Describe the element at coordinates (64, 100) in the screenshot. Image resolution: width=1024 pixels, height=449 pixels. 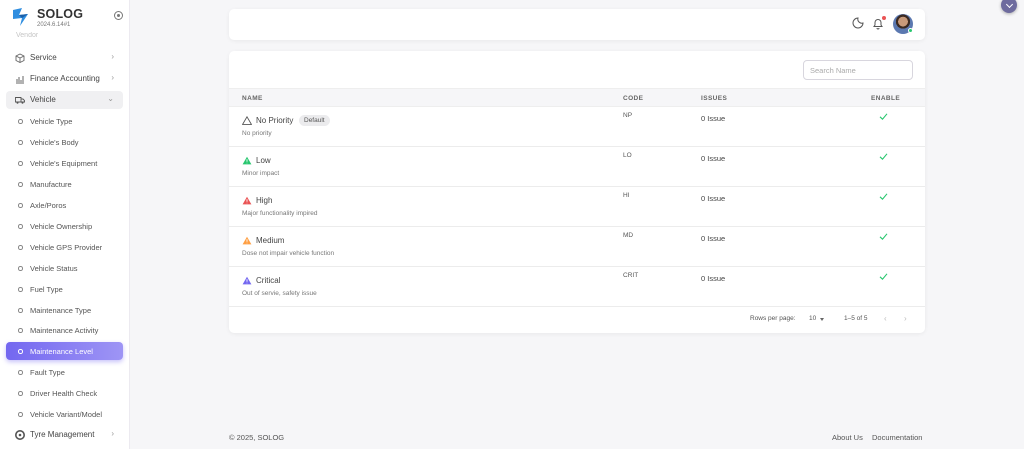
I see `sidebar-item-vehicle: Vehicle ⌄` at that location.